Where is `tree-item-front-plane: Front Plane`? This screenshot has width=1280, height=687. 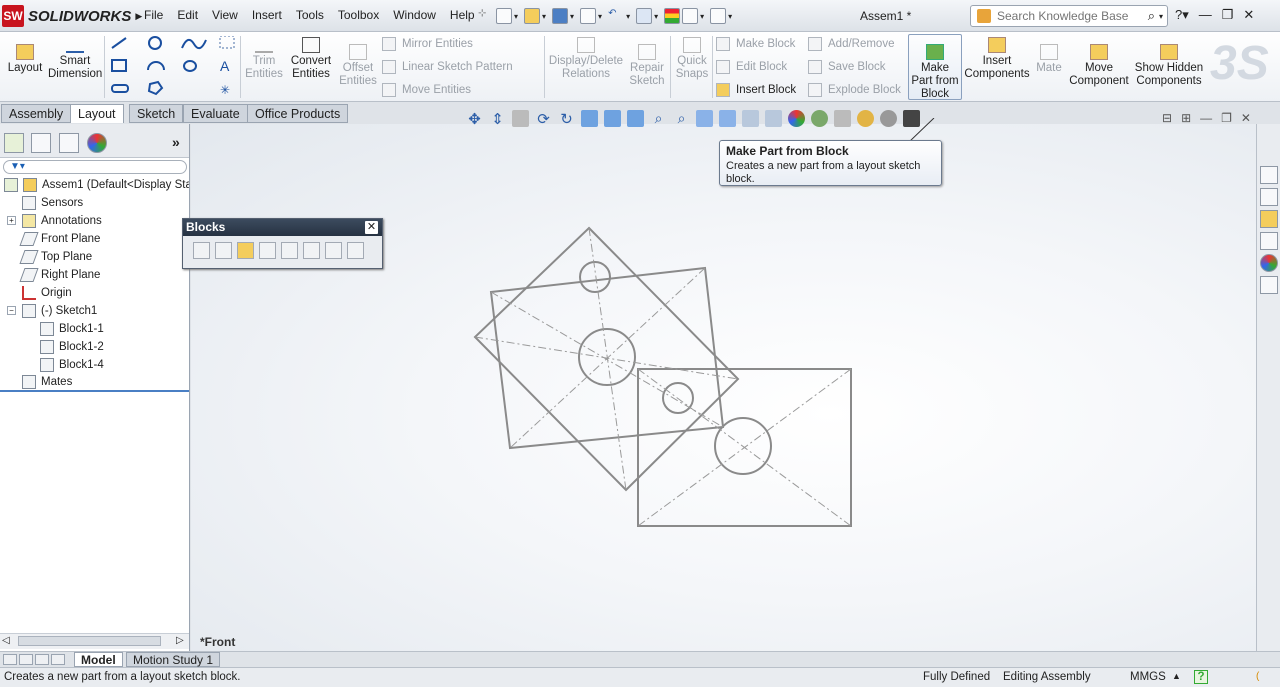 tree-item-front-plane: Front Plane is located at coordinates (94, 239).